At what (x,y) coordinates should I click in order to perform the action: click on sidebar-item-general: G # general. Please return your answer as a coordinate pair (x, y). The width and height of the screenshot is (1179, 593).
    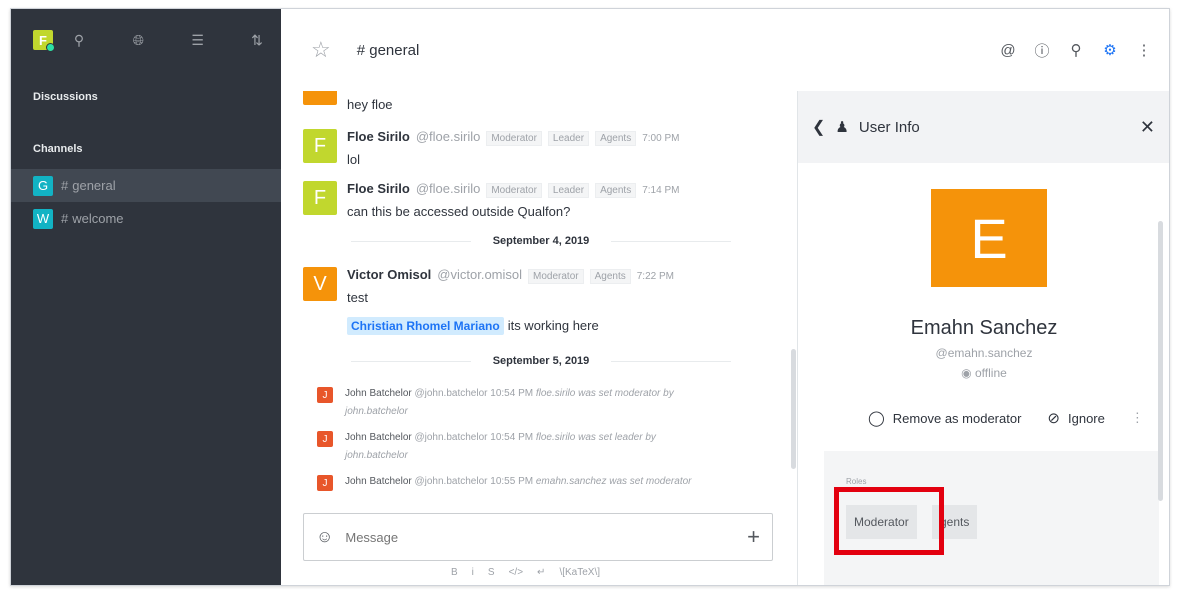
    Looking at the image, I should click on (146, 185).